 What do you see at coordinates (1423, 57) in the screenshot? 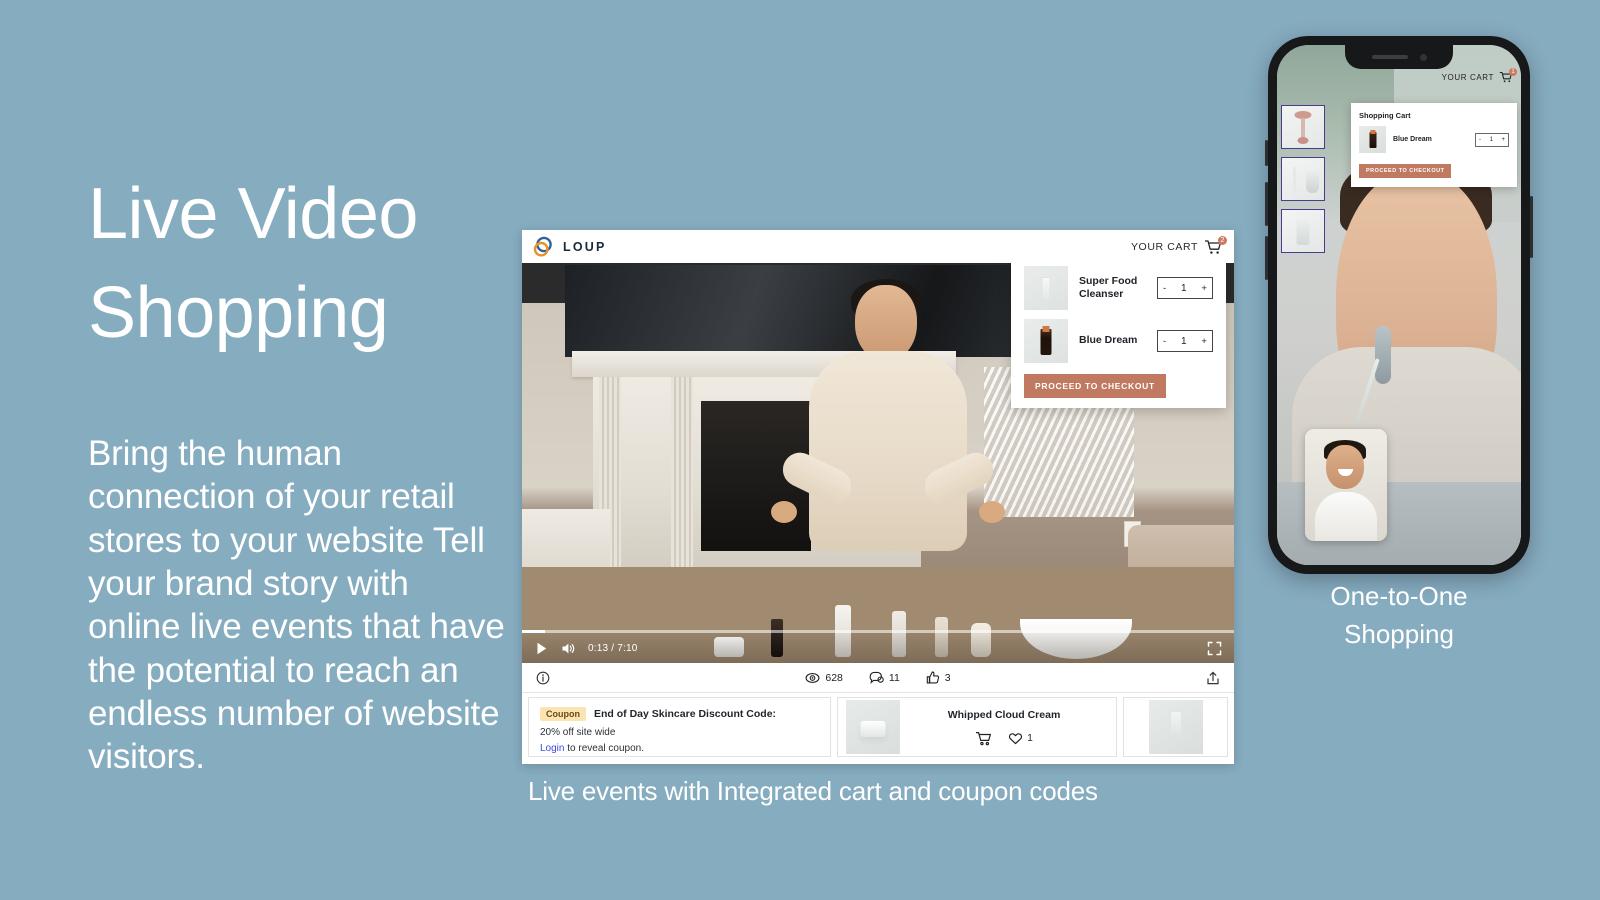
I see `phone-front-camera-icon` at bounding box center [1423, 57].